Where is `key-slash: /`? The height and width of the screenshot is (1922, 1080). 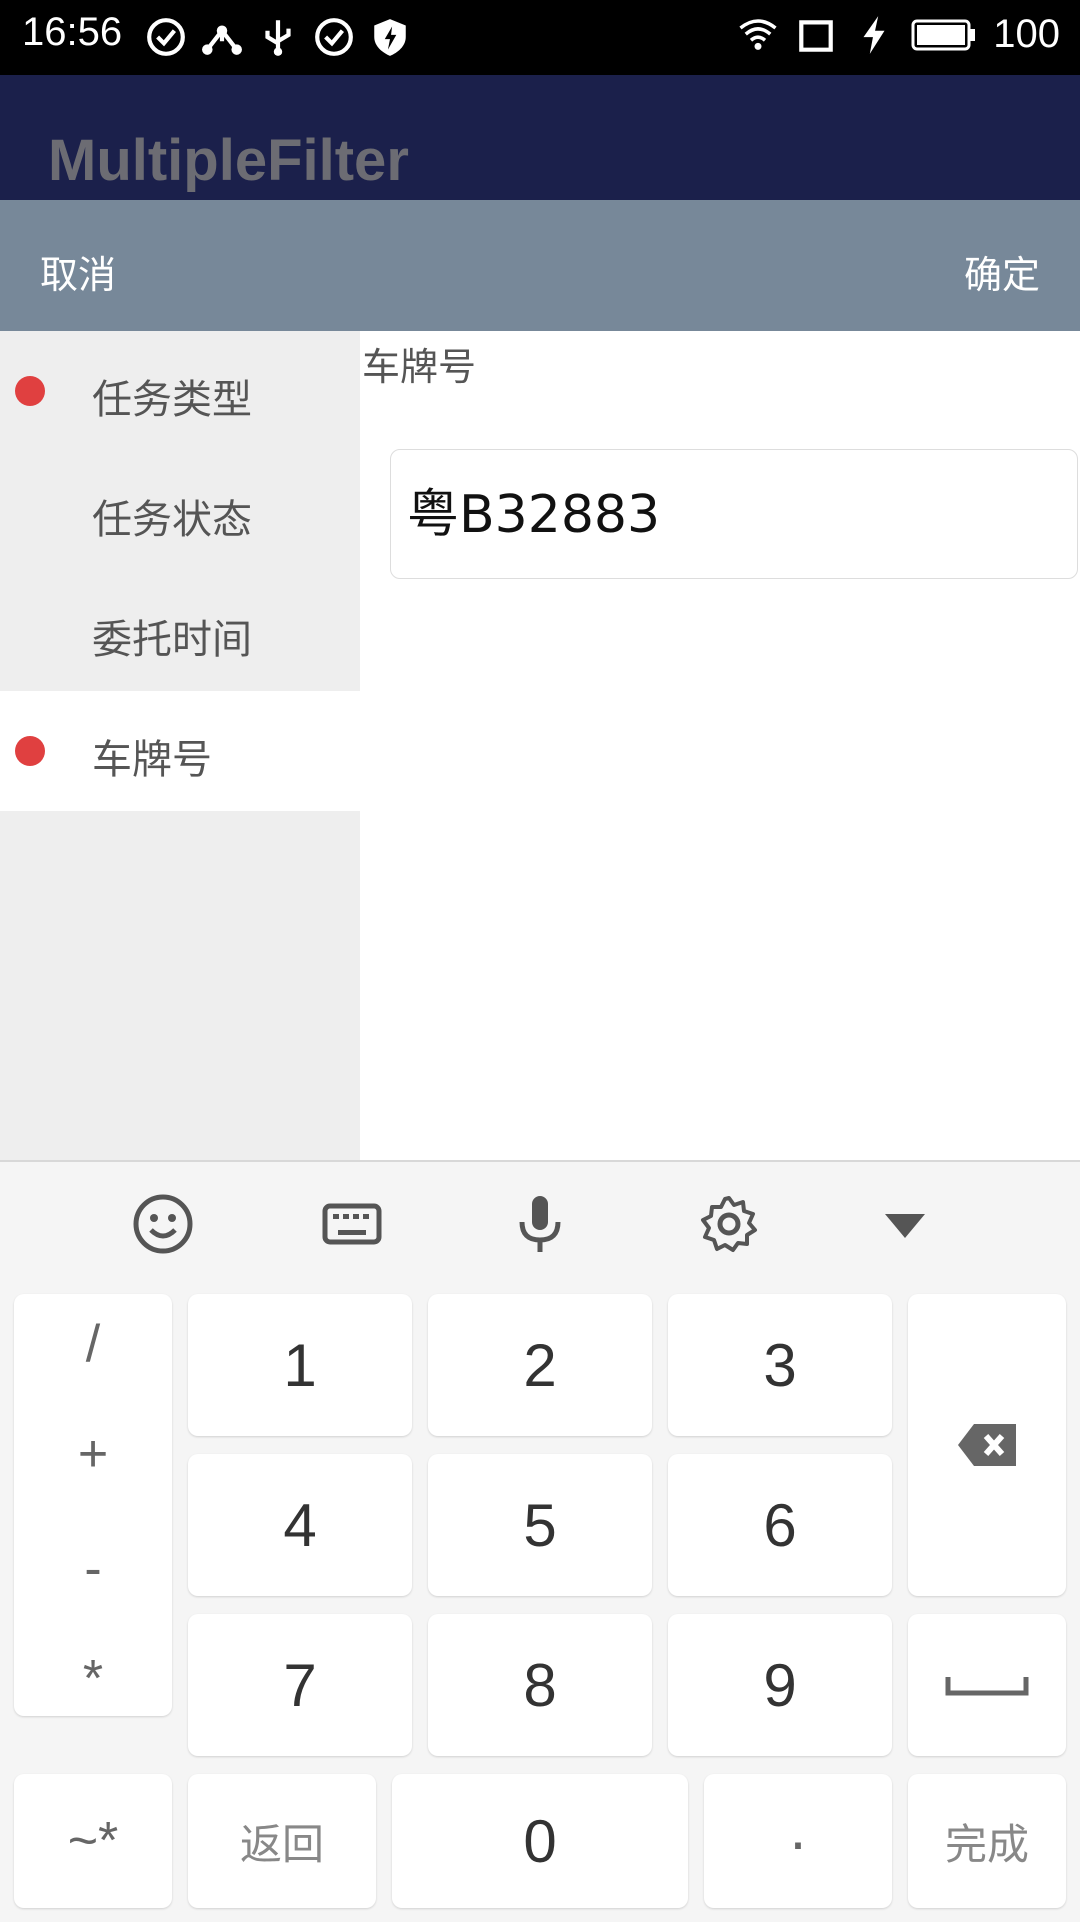 key-slash: / is located at coordinates (93, 1344).